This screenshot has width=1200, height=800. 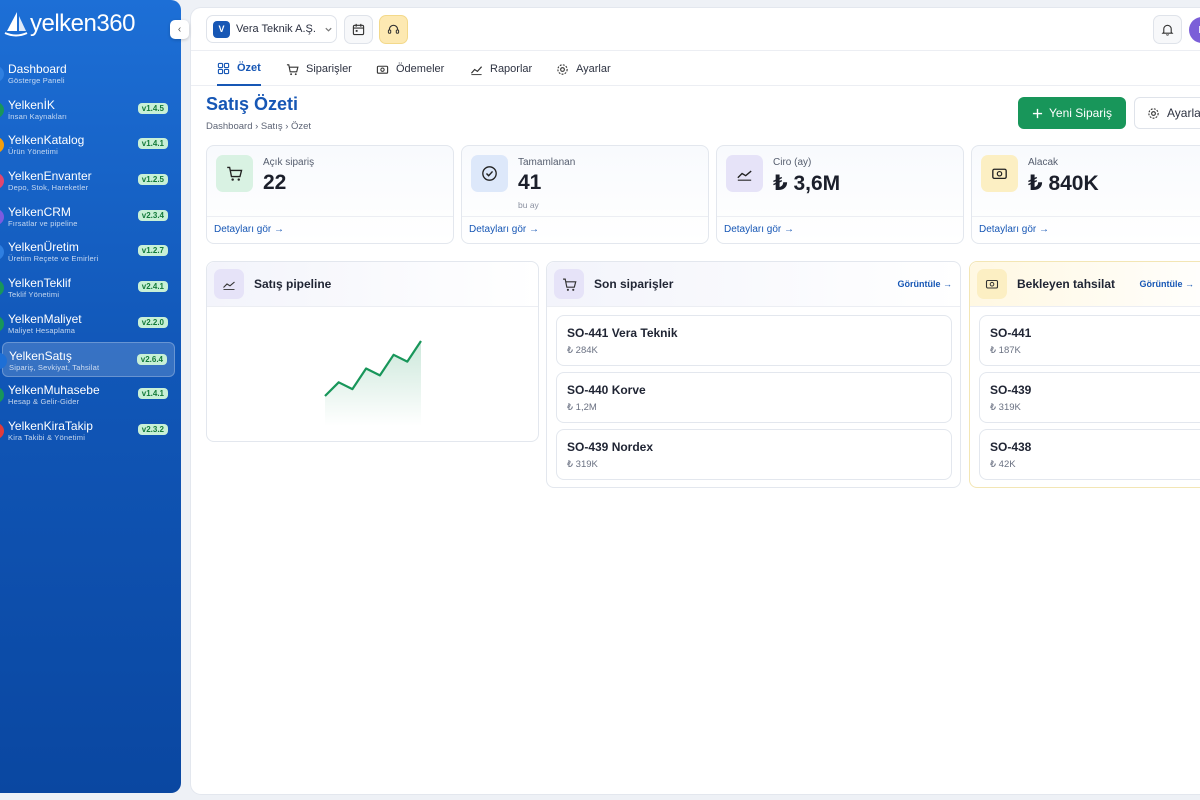 I want to click on tab-label: Özet, so click(x=249, y=68).